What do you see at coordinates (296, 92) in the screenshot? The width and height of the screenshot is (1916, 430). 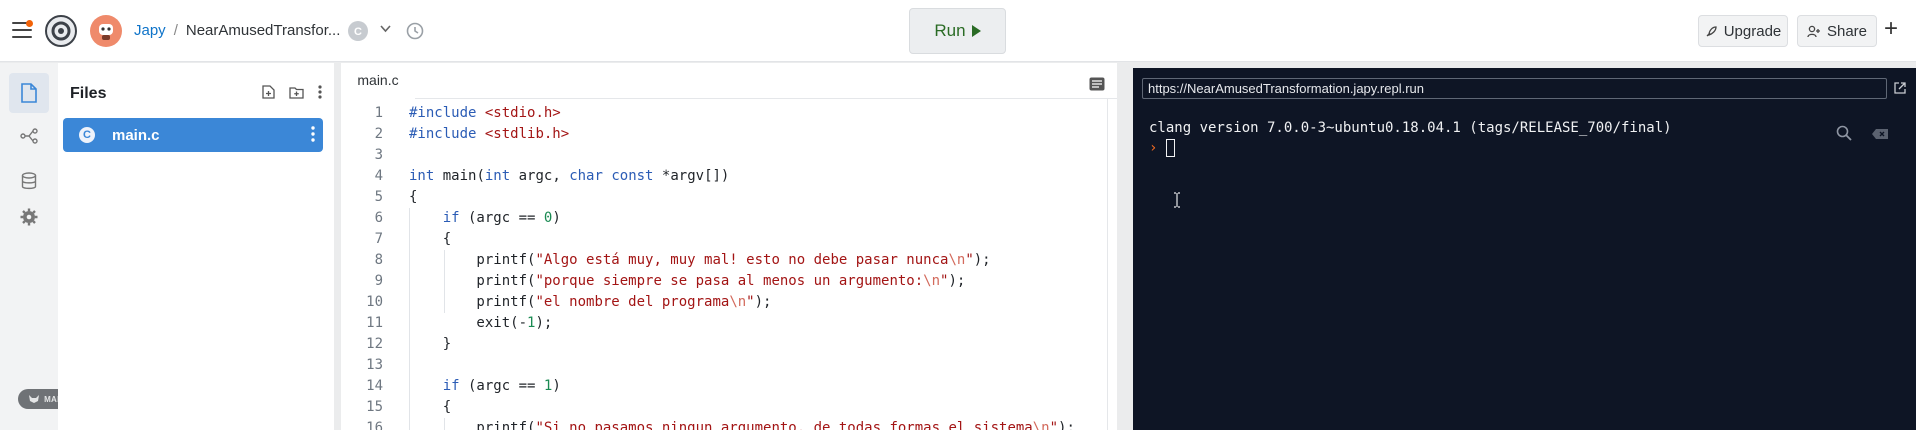 I see `new-folder-icon` at bounding box center [296, 92].